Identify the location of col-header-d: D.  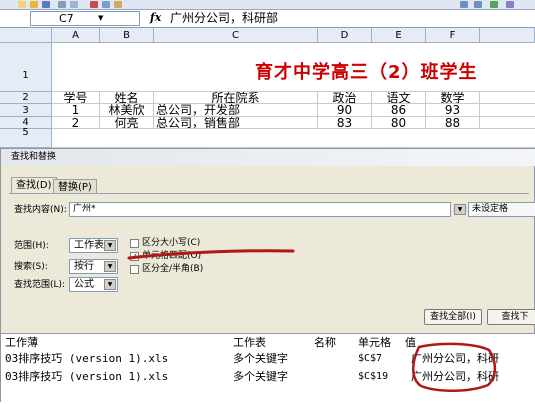
(345, 35).